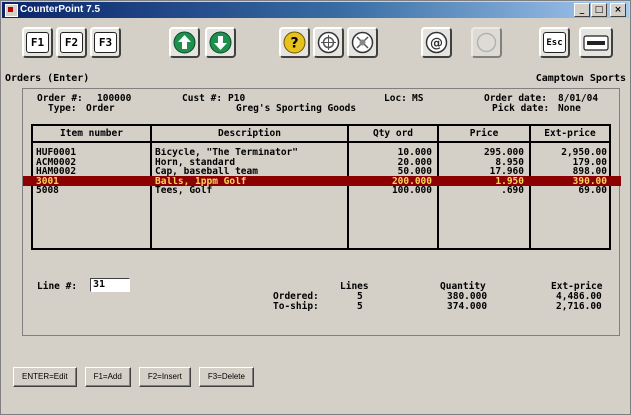  I want to click on f1-key-label: F1, so click(37, 42).